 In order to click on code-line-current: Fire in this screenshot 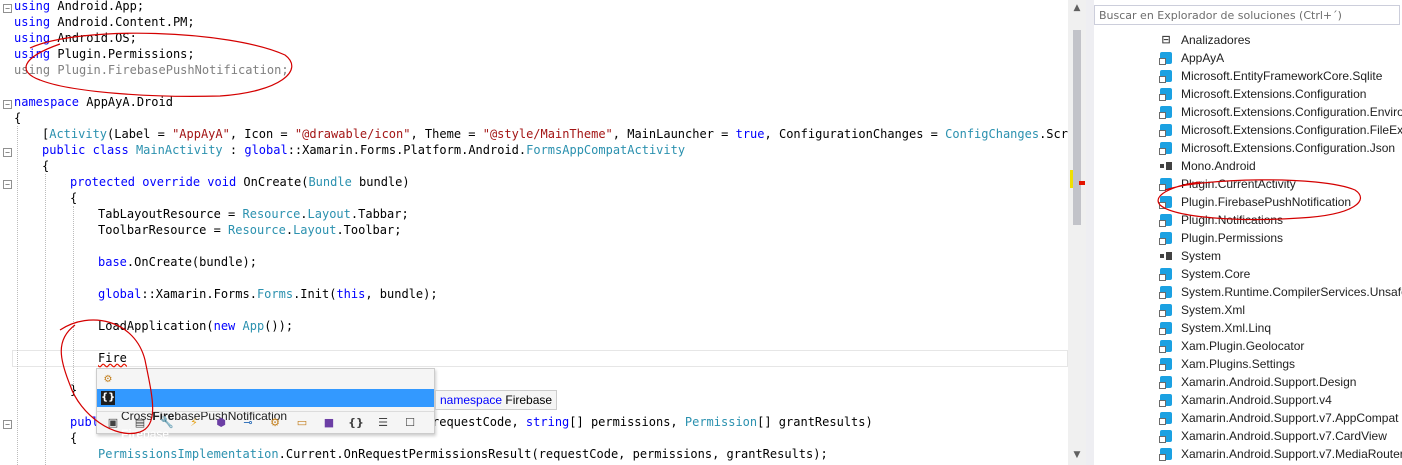, I will do `click(112, 358)`.